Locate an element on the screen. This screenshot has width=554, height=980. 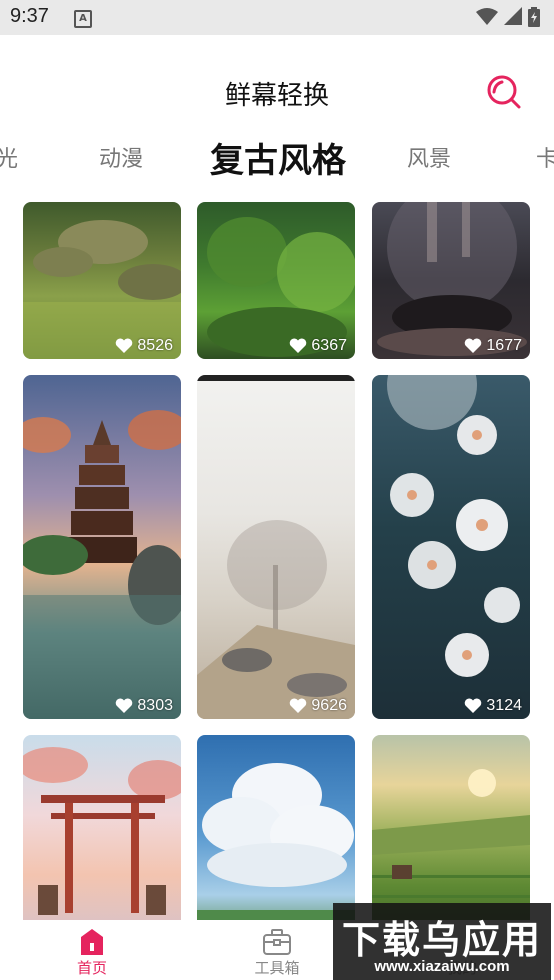
wallpaper-card: 3124 is located at coordinates (451, 547).